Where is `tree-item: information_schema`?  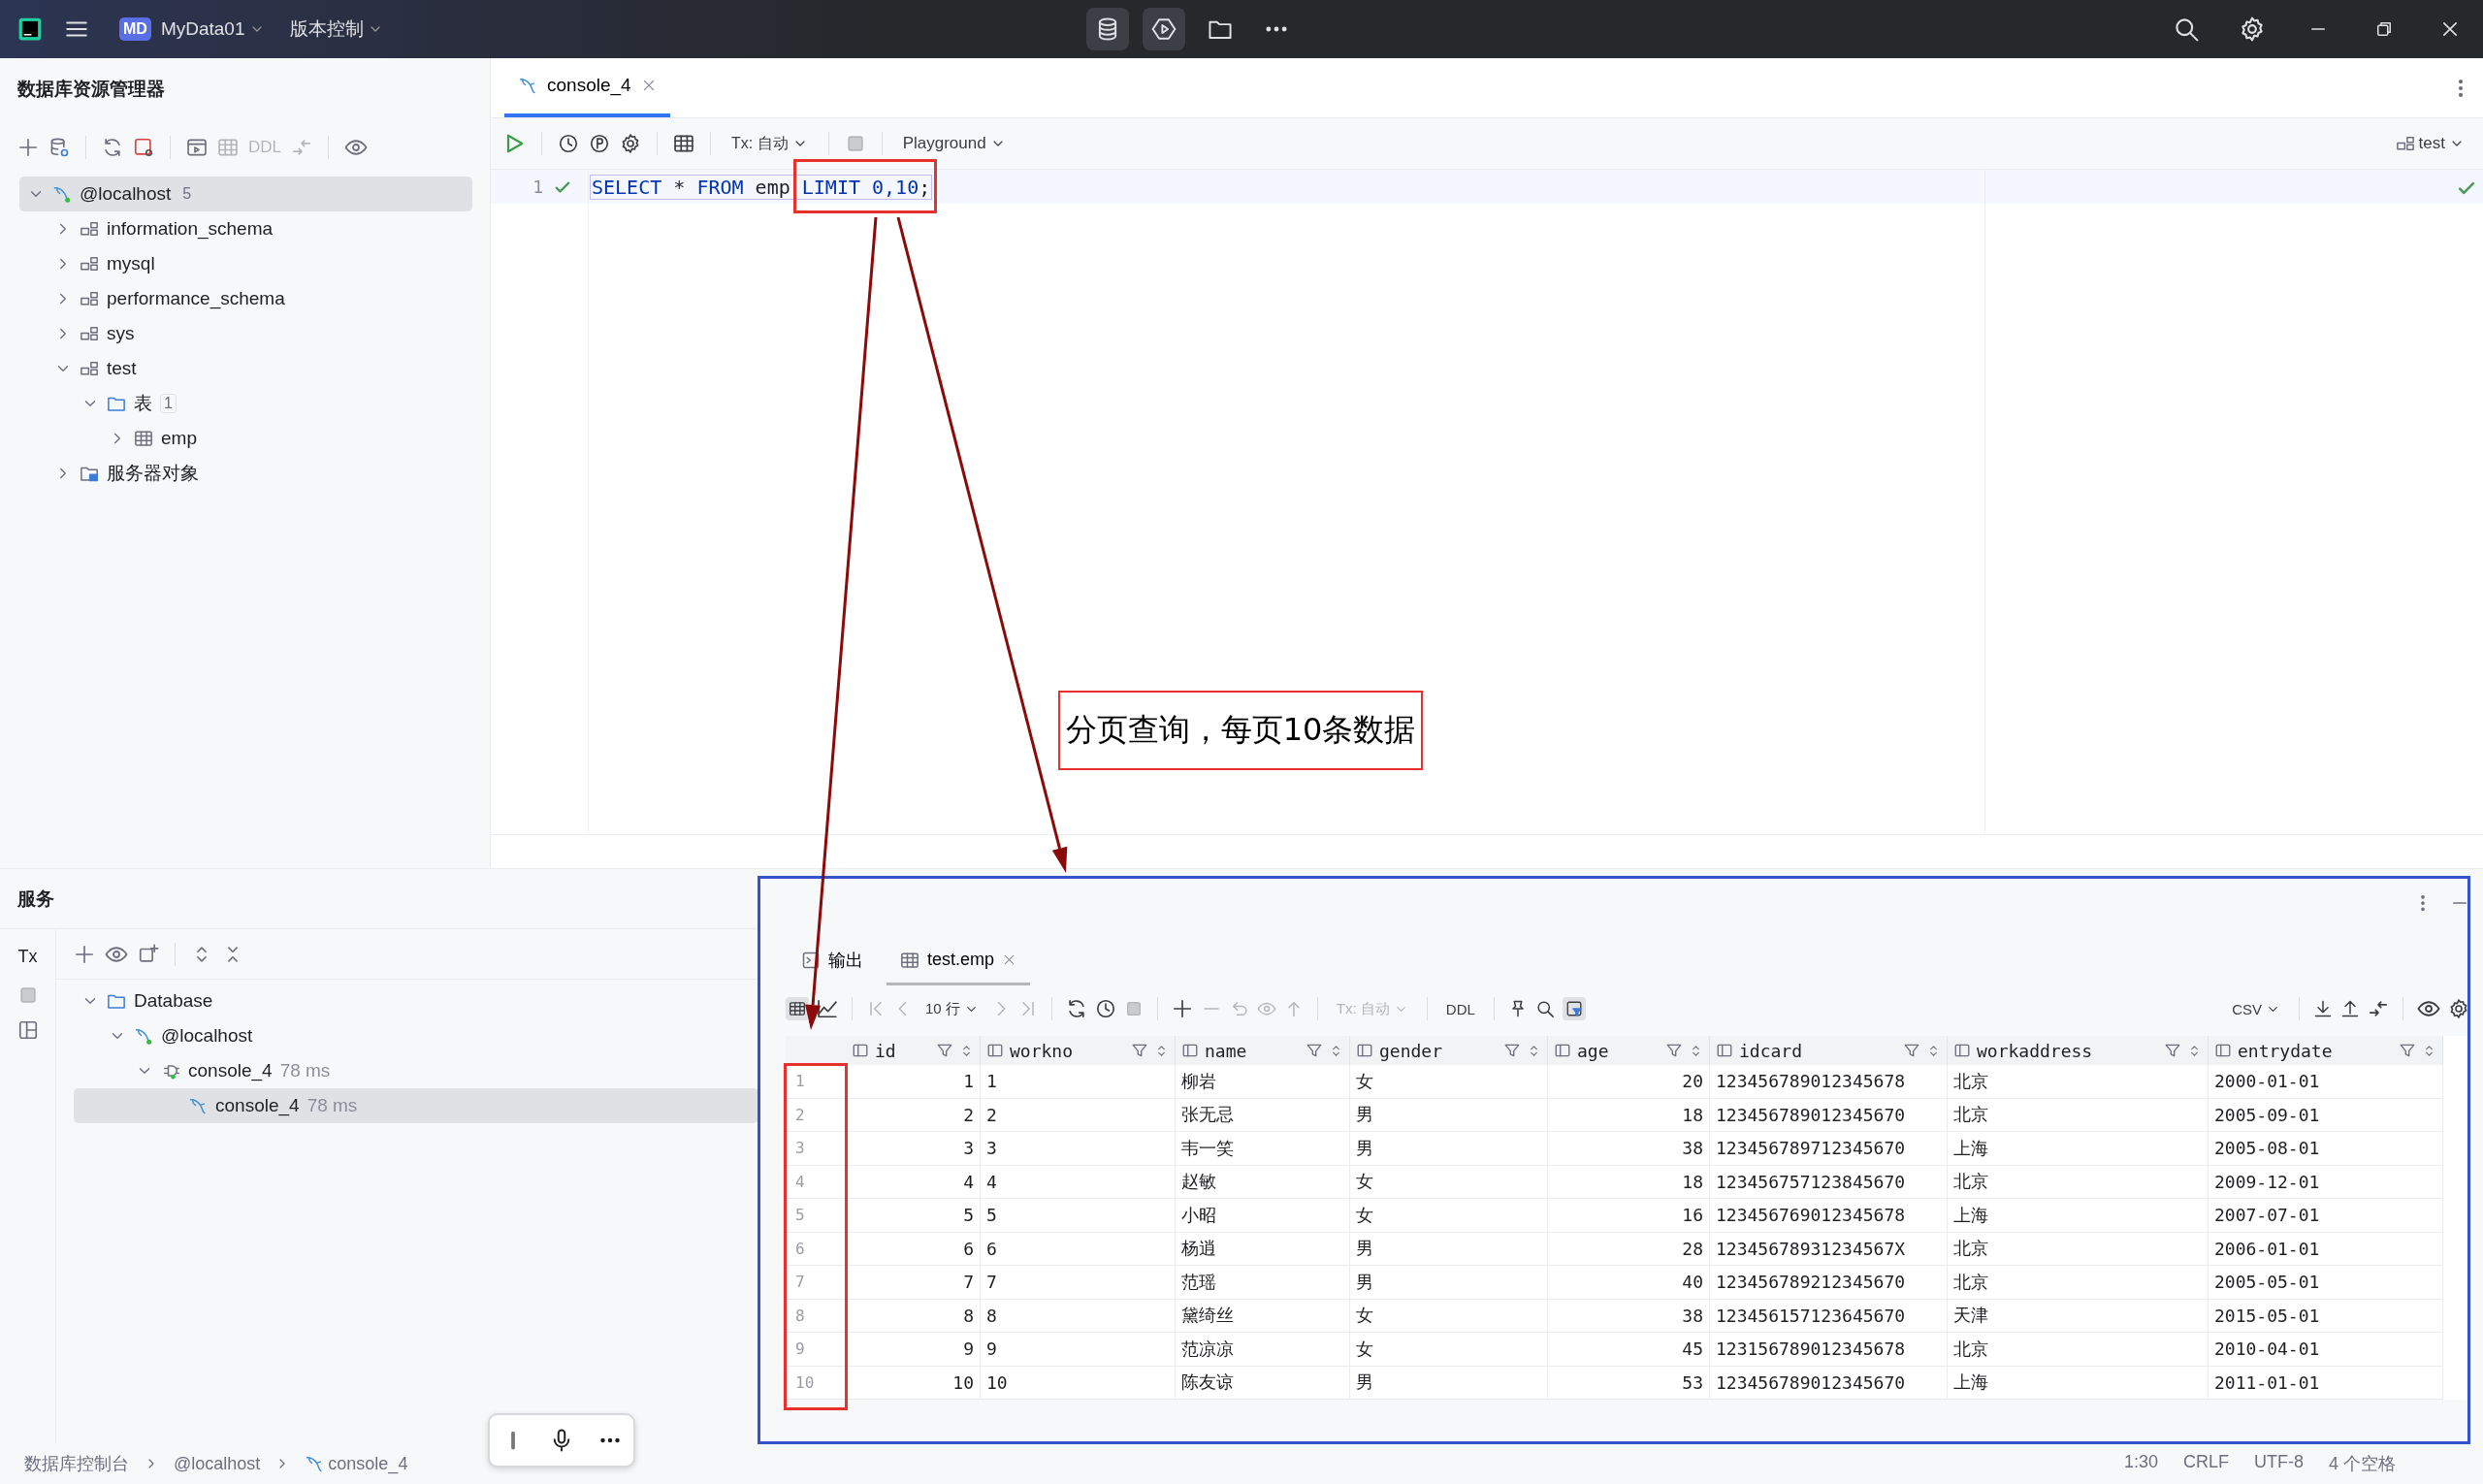 tree-item: information_schema is located at coordinates (246, 228).